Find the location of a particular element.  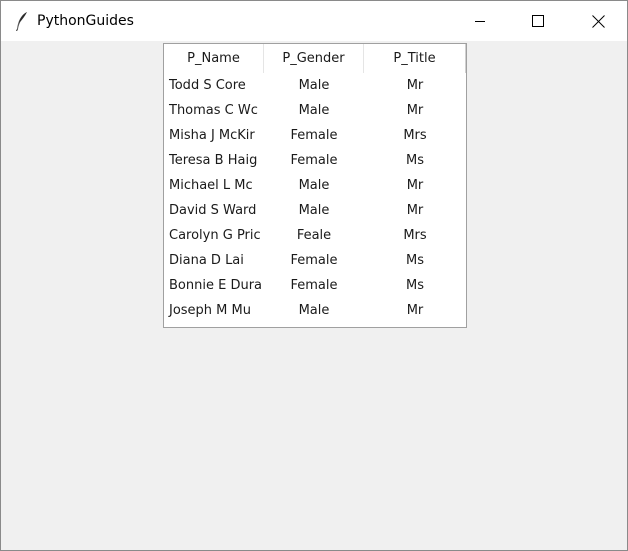

minimize-button is located at coordinates (480, 21).